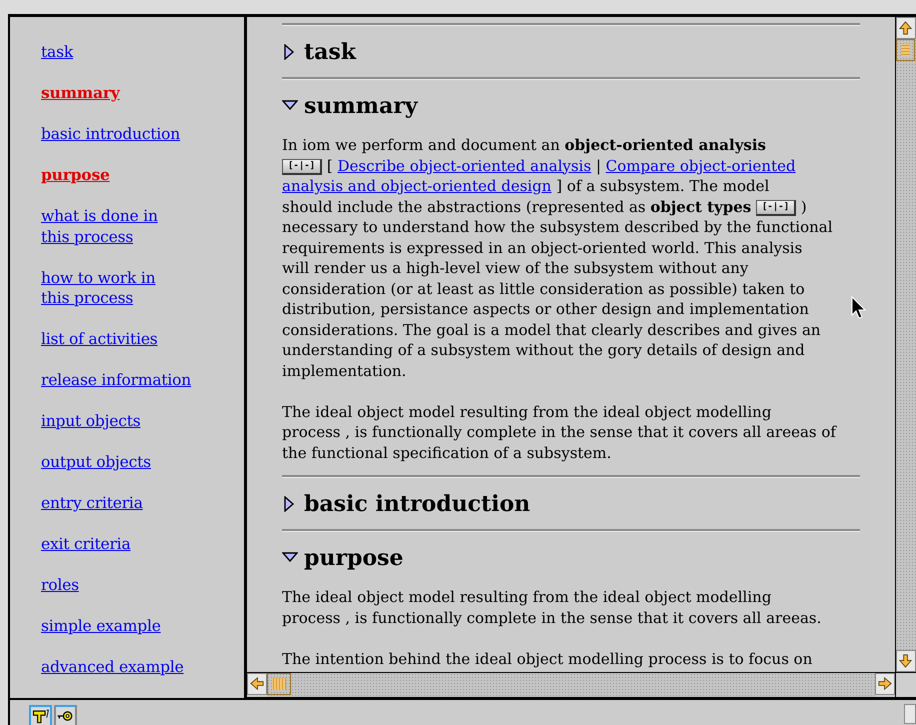  I want to click on section-heading: summary, so click(361, 105).